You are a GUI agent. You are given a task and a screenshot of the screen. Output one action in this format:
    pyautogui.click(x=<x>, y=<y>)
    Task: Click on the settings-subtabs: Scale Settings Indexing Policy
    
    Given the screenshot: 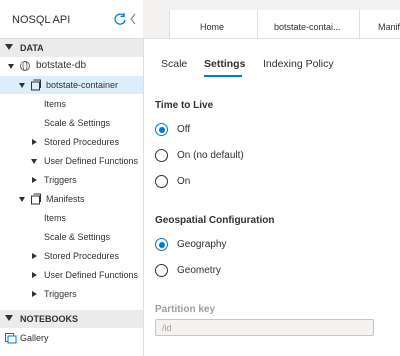 What is the action you would take?
    pyautogui.click(x=271, y=58)
    